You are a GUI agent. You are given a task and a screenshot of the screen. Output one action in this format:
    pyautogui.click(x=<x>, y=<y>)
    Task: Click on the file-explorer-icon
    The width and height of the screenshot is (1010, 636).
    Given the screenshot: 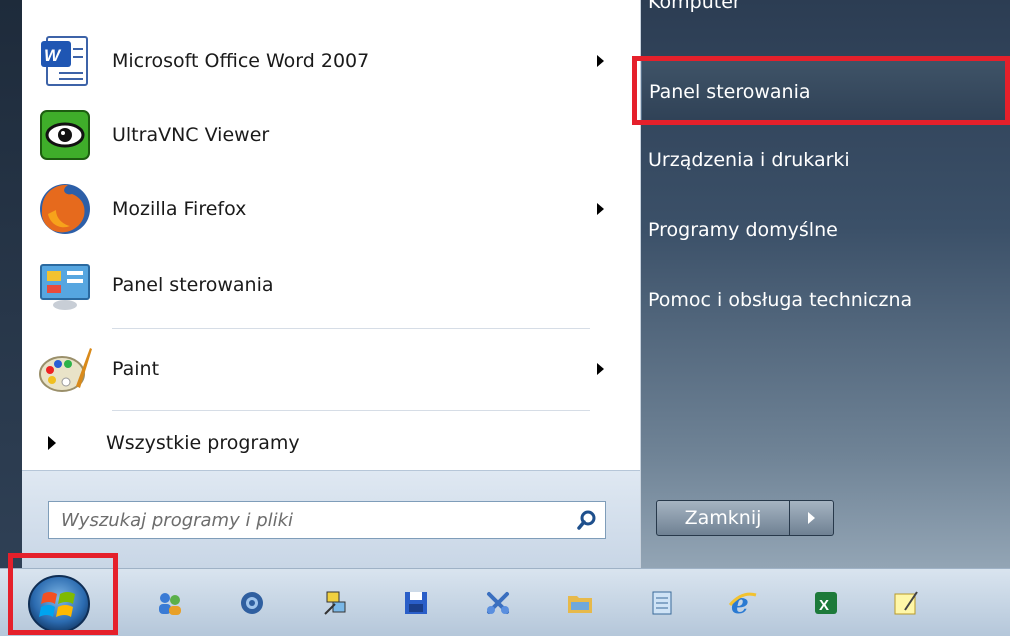 What is the action you would take?
    pyautogui.click(x=580, y=603)
    